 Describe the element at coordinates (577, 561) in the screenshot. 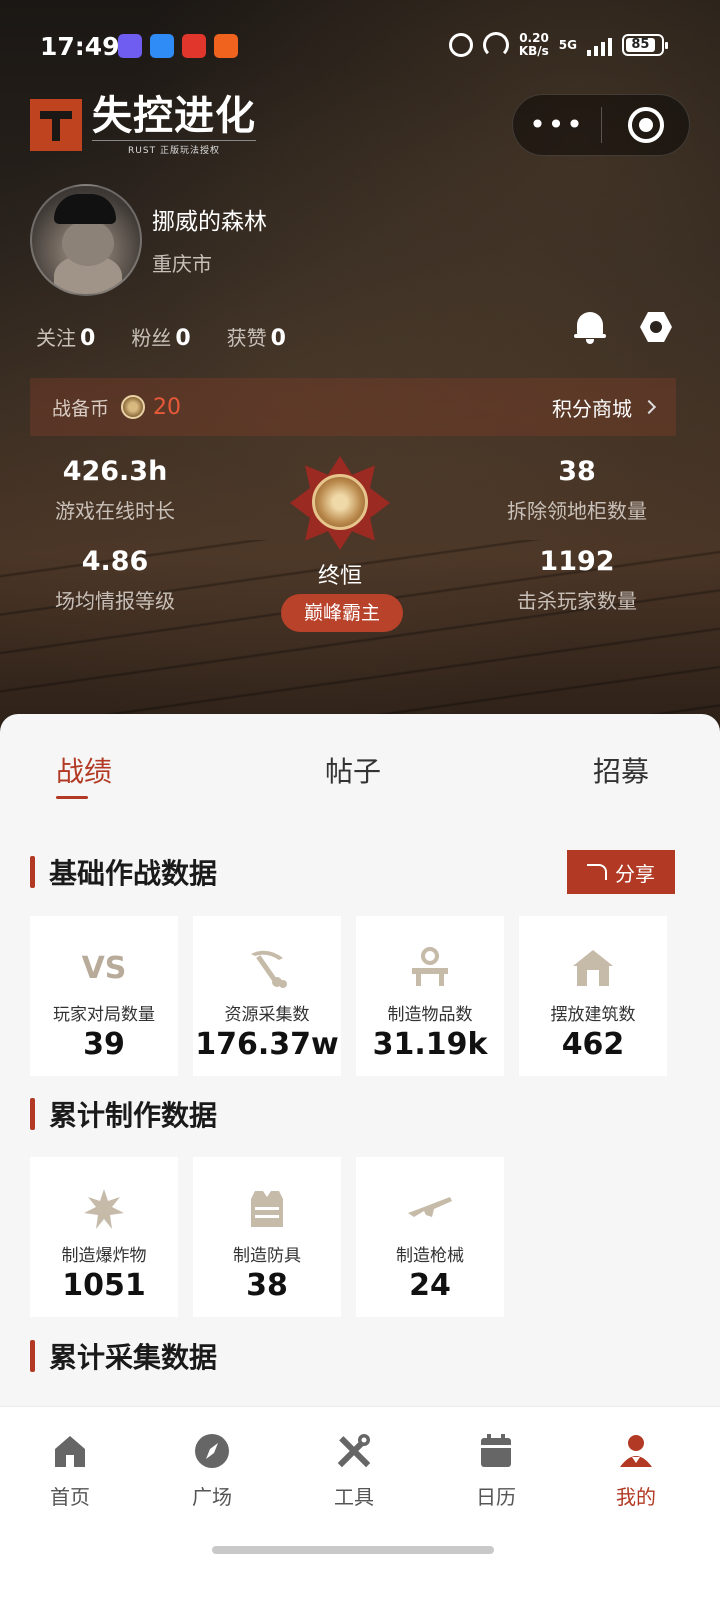

I see `stat-value: 1192` at that location.